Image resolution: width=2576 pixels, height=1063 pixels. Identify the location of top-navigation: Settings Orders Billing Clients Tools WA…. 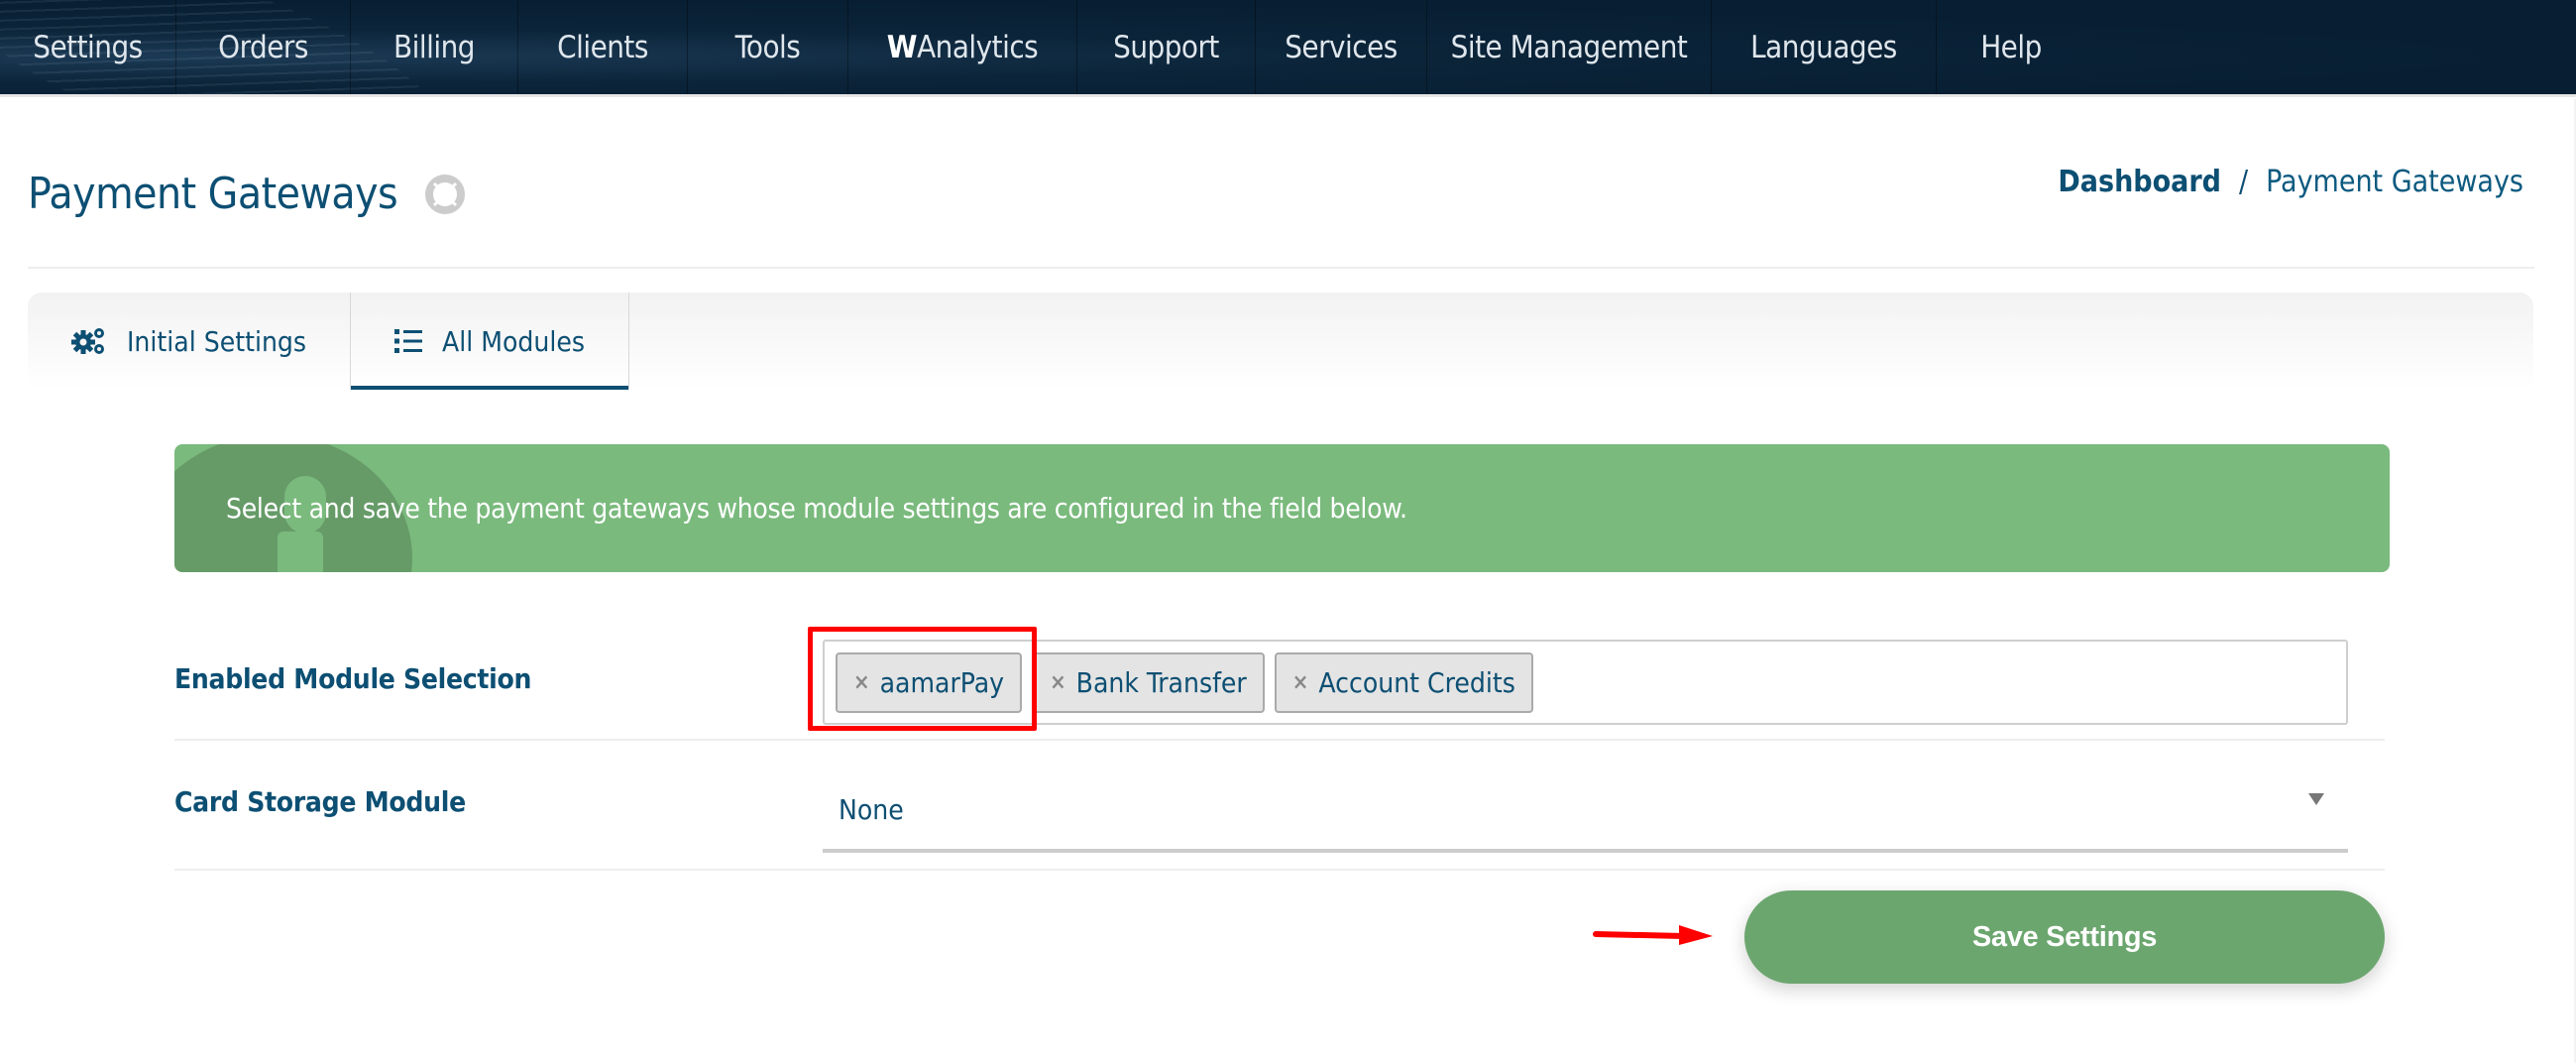
(1288, 48).